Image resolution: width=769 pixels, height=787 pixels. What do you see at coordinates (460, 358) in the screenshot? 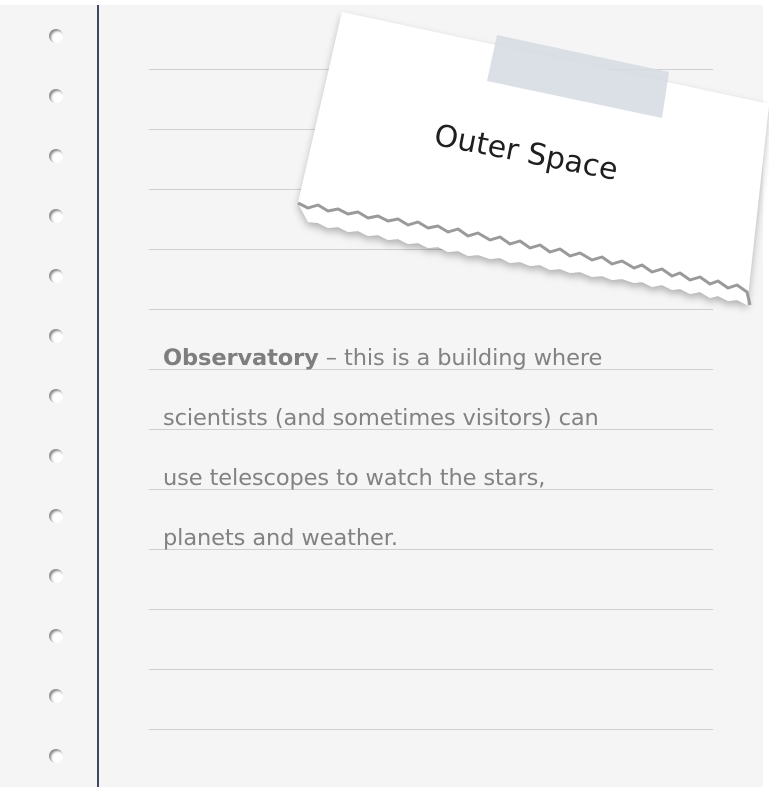
I see `definition-text: – this is a building where` at bounding box center [460, 358].